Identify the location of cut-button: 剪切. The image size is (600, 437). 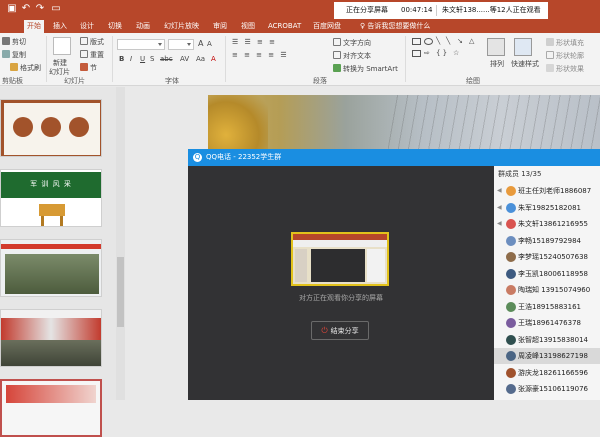
(14, 42).